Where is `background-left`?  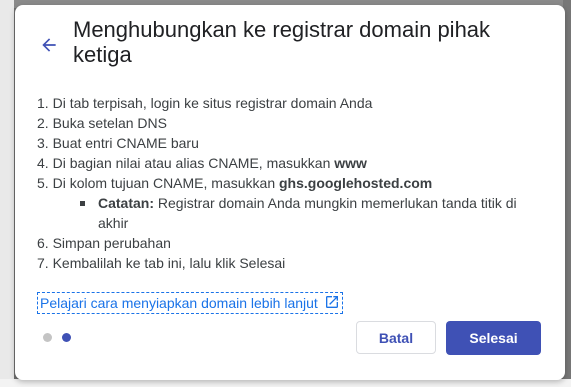
background-left is located at coordinates (7, 193).